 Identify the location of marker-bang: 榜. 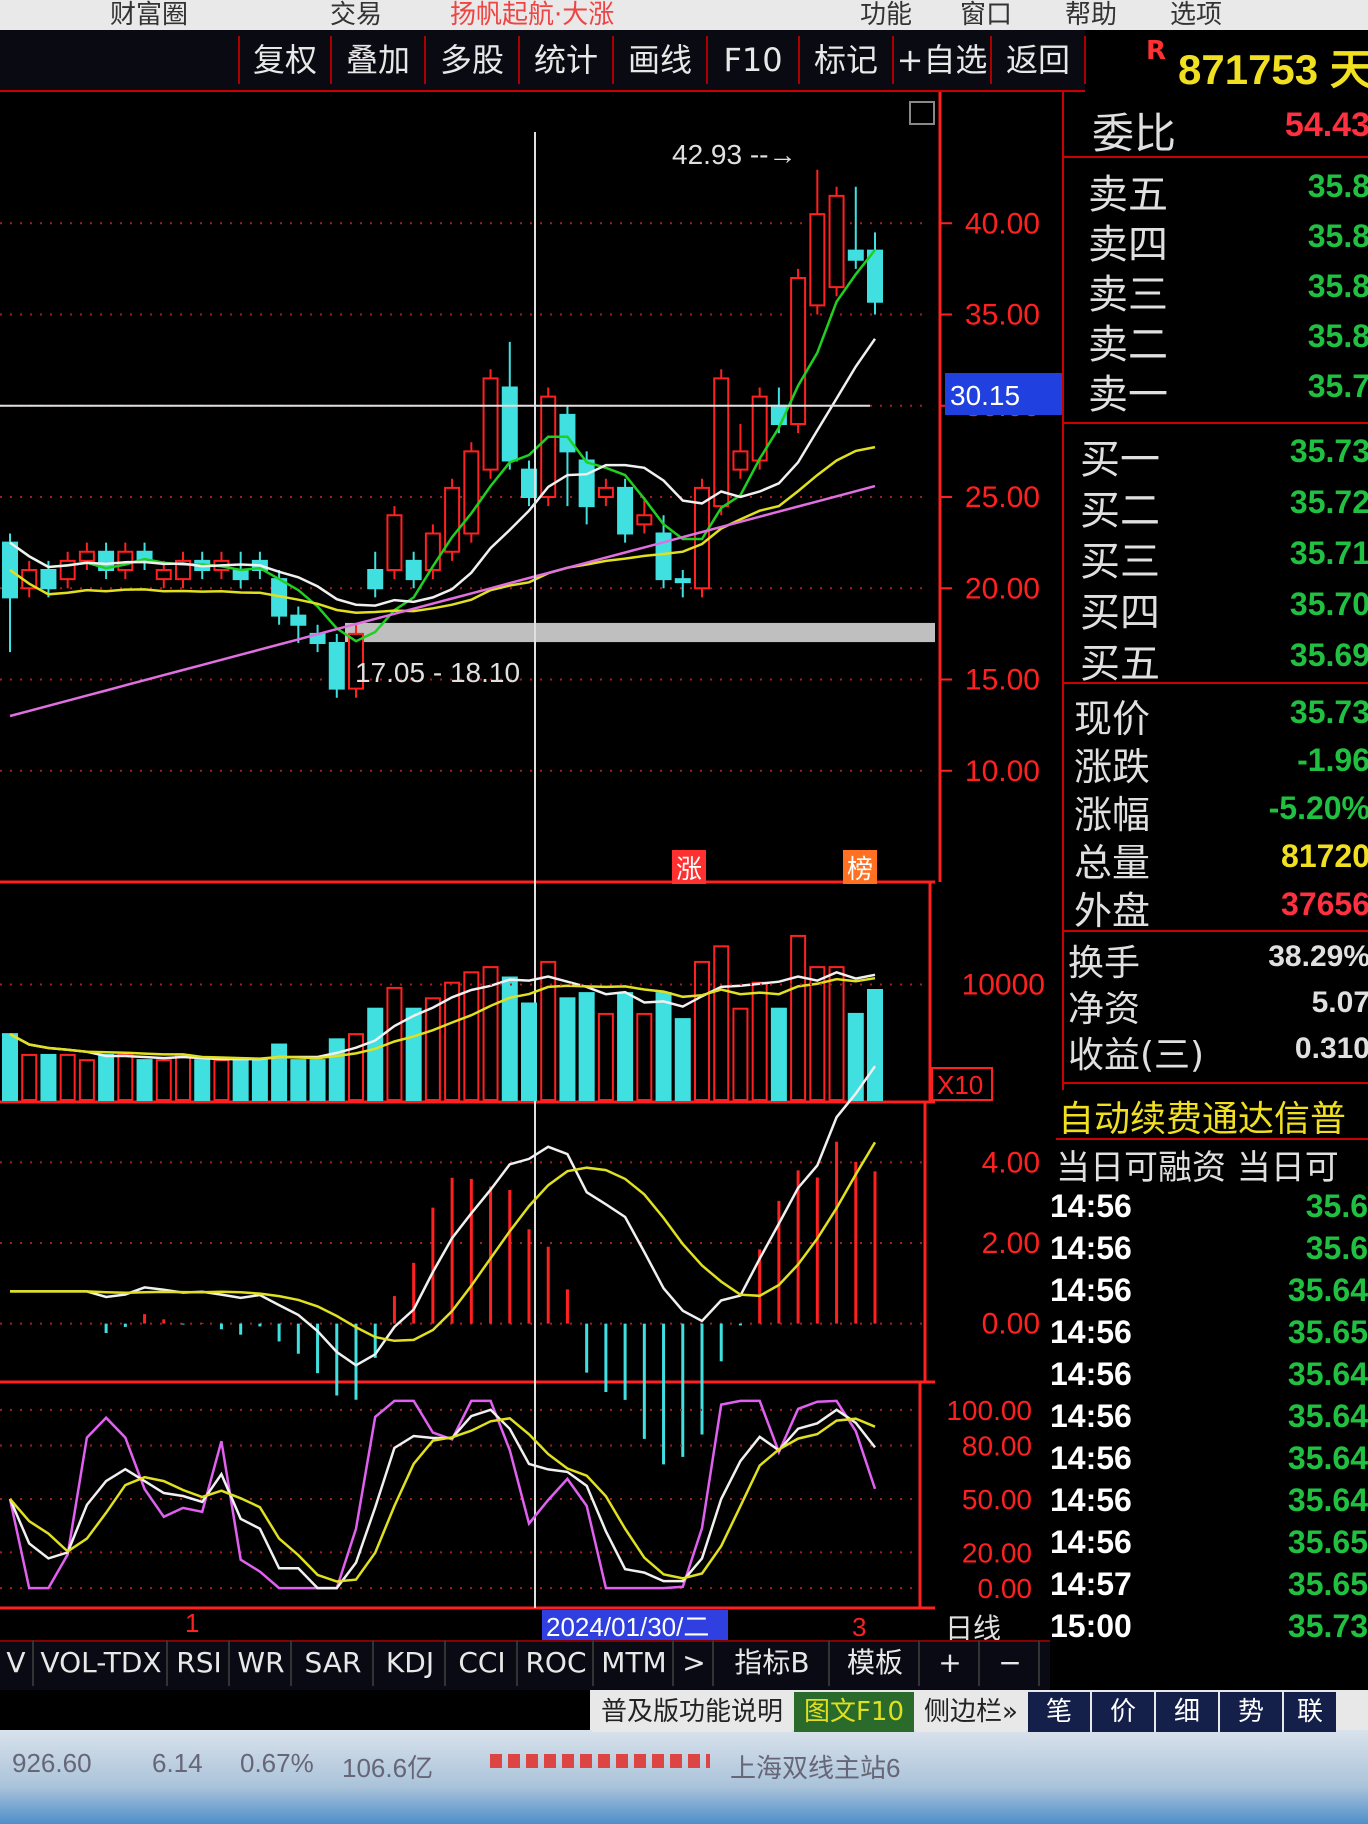
(860, 870).